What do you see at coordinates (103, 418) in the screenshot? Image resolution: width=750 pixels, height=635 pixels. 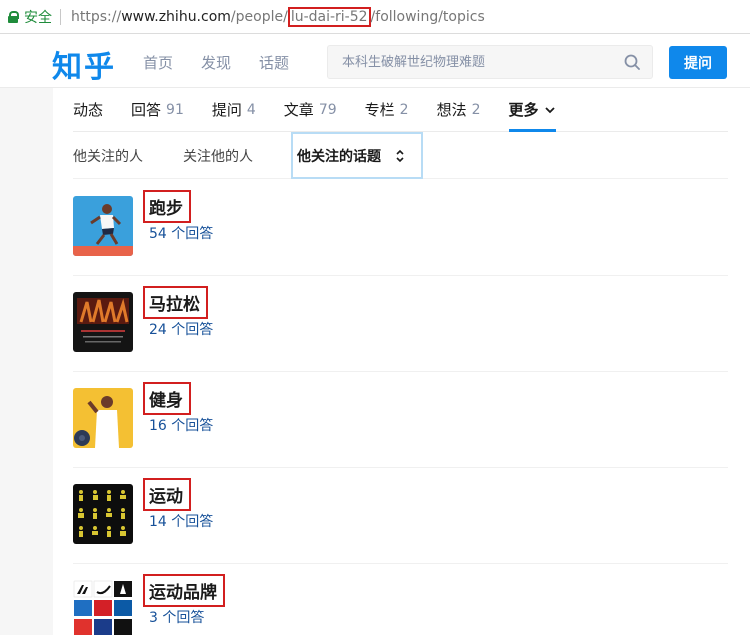 I see `fitness-image` at bounding box center [103, 418].